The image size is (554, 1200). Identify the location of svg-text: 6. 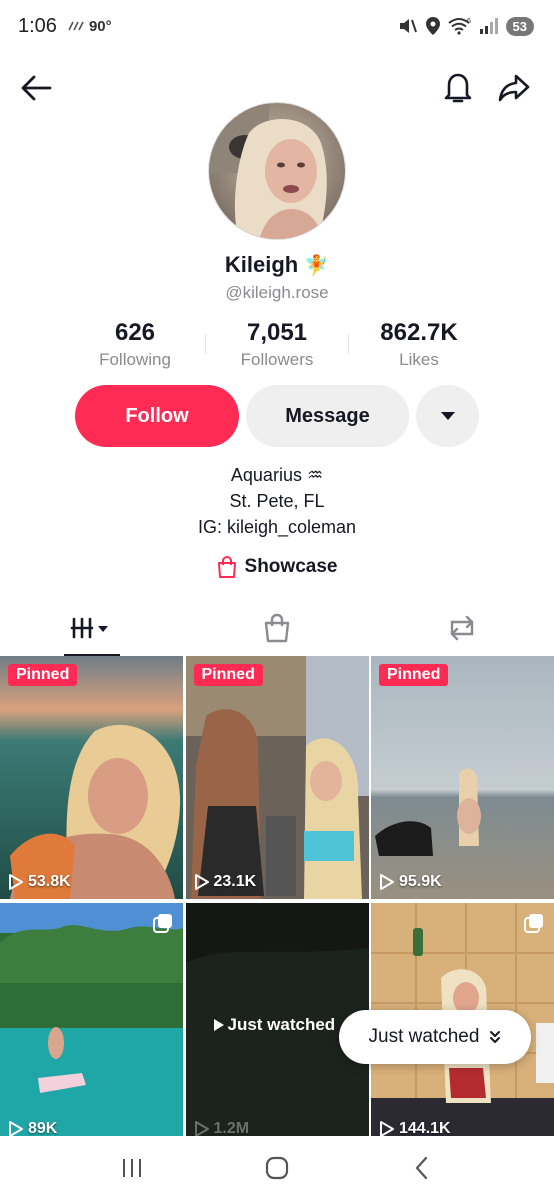
(469, 21).